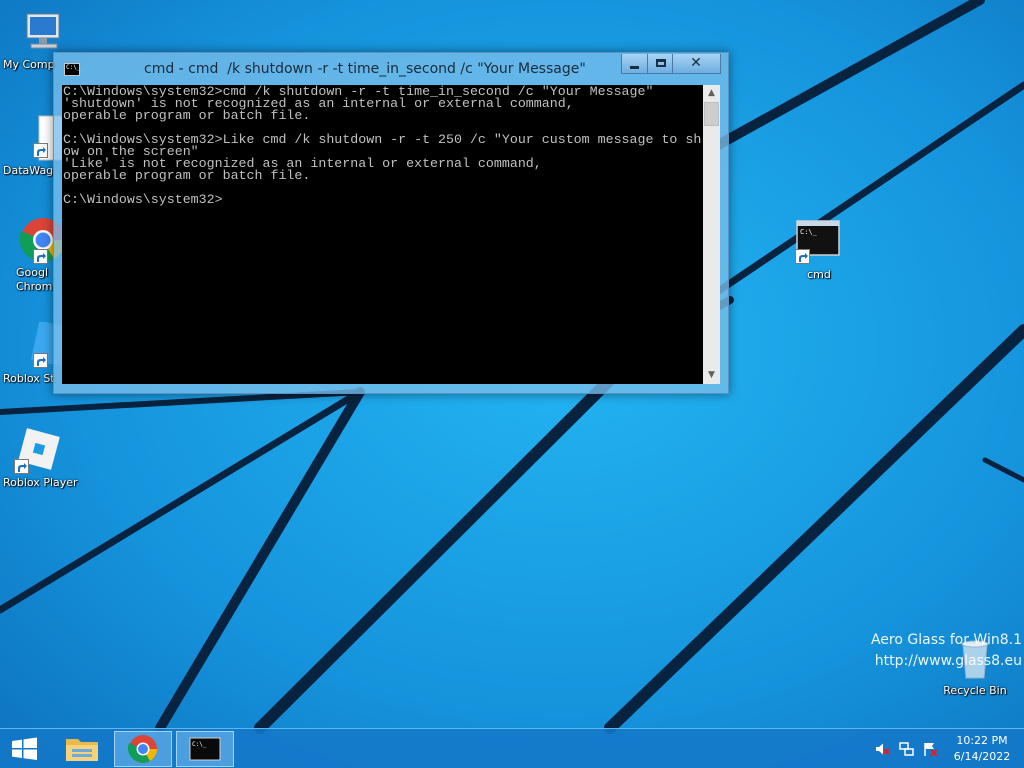  I want to click on watermark-line2: http://www.glass8.eu, so click(948, 661).